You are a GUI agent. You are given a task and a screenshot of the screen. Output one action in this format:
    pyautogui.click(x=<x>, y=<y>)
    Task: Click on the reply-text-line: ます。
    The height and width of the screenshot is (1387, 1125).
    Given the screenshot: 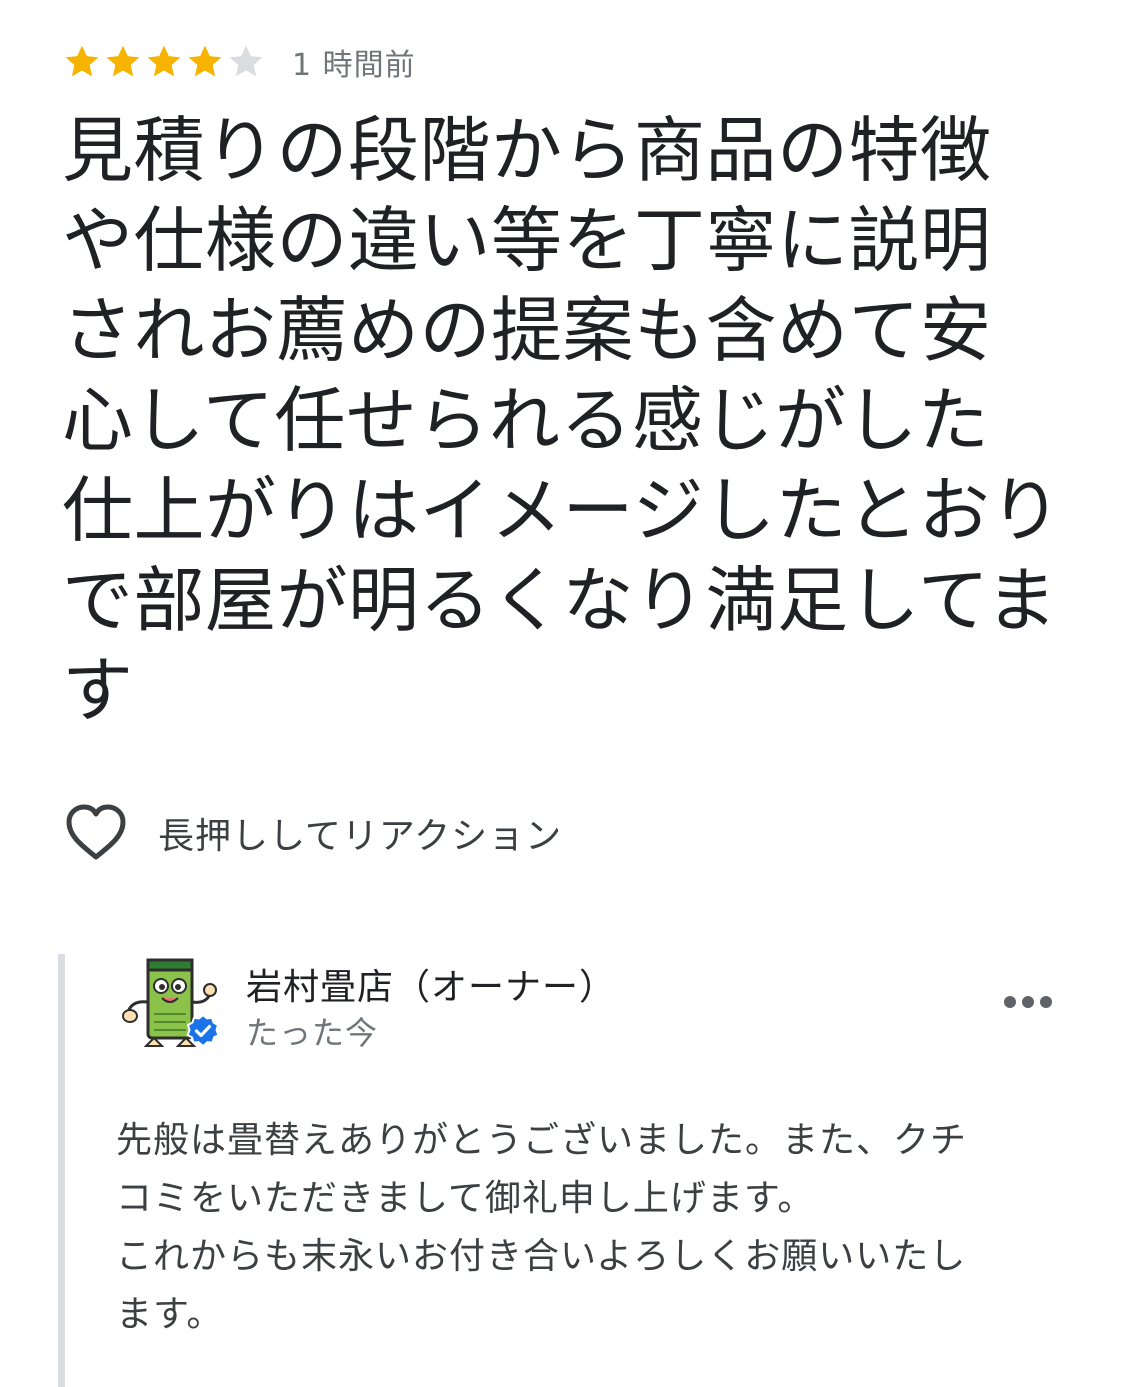 What is the action you would take?
    pyautogui.click(x=170, y=1314)
    